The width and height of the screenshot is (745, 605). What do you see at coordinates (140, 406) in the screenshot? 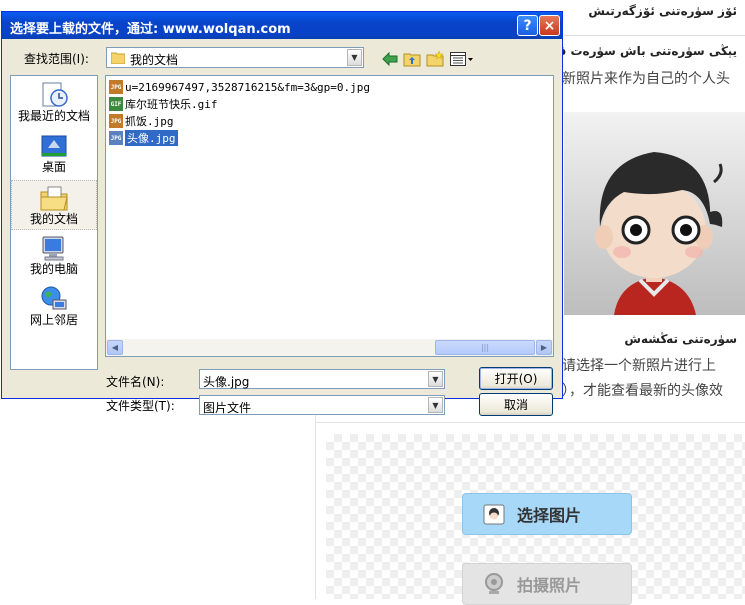
I see `filetype-label: 文件类型(T):` at bounding box center [140, 406].